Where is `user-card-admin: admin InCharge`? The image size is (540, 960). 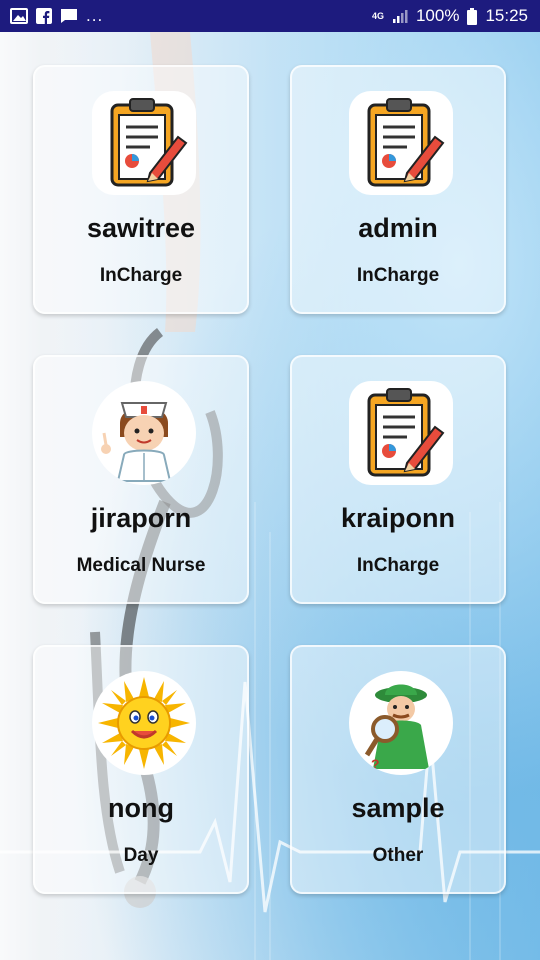
user-card-admin: admin InCharge is located at coordinates (398, 189).